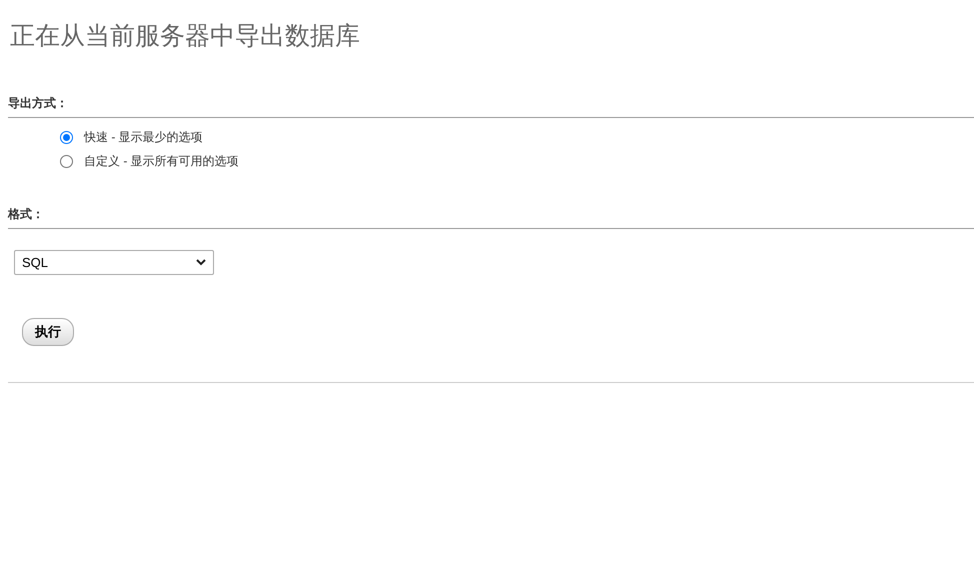 The image size is (974, 563). Describe the element at coordinates (201, 262) in the screenshot. I see `chevron-down-icon` at that location.